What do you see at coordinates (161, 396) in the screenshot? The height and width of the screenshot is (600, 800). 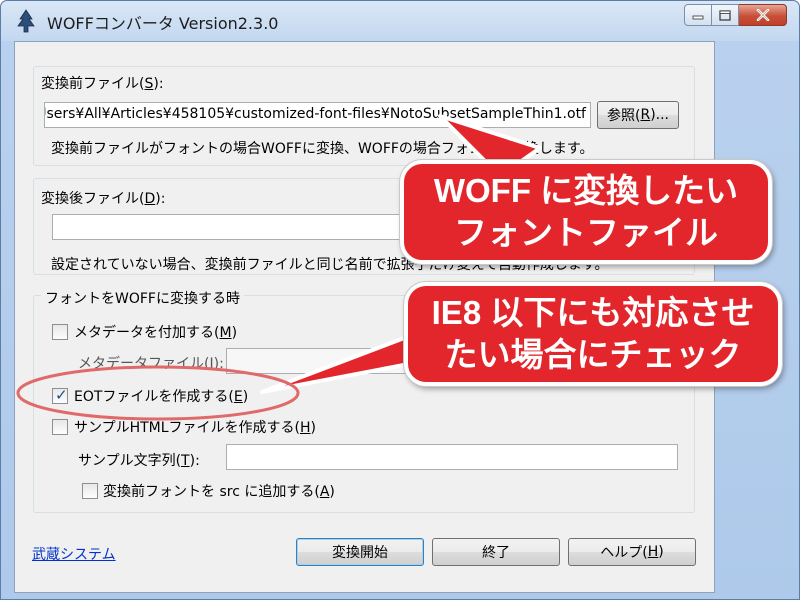 I see `eot-checkbox-label: EOTファイルを作成する(E)` at bounding box center [161, 396].